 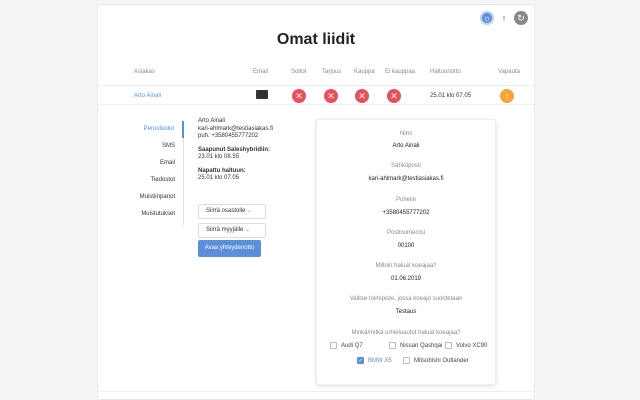 I want to click on no-deal-status-icon: ✕, so click(x=394, y=96).